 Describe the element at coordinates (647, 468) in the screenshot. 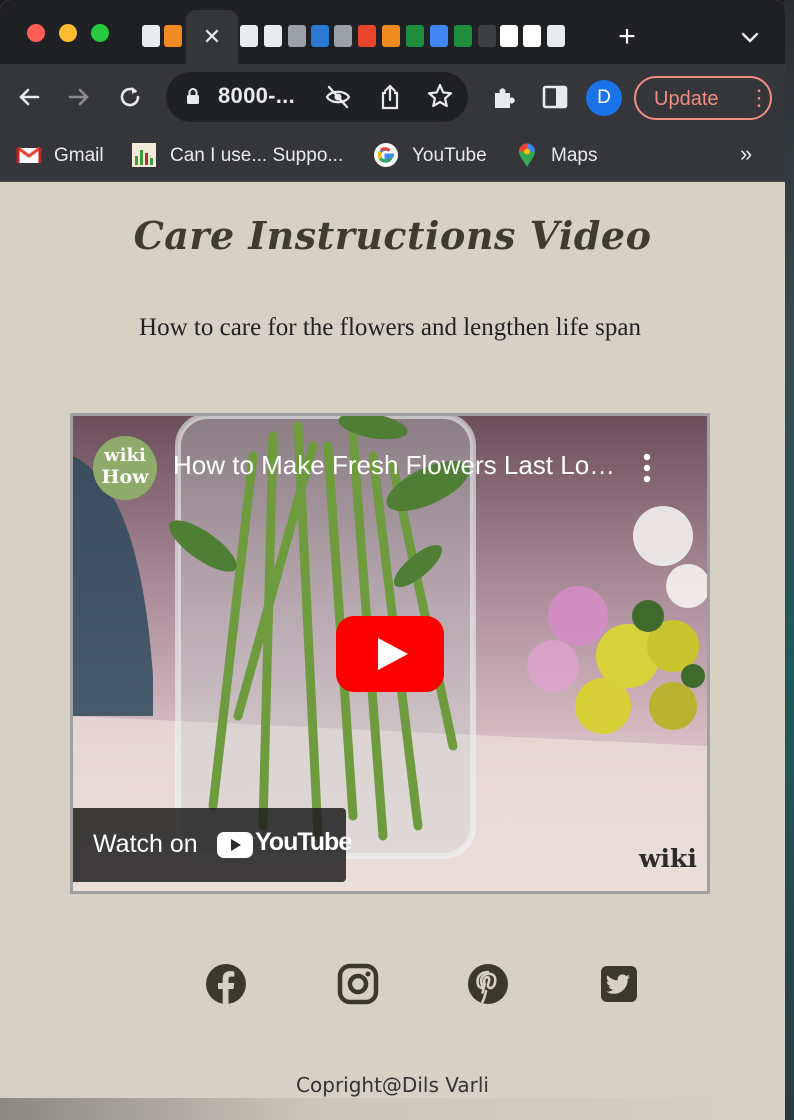

I see `more-options-icon` at that location.